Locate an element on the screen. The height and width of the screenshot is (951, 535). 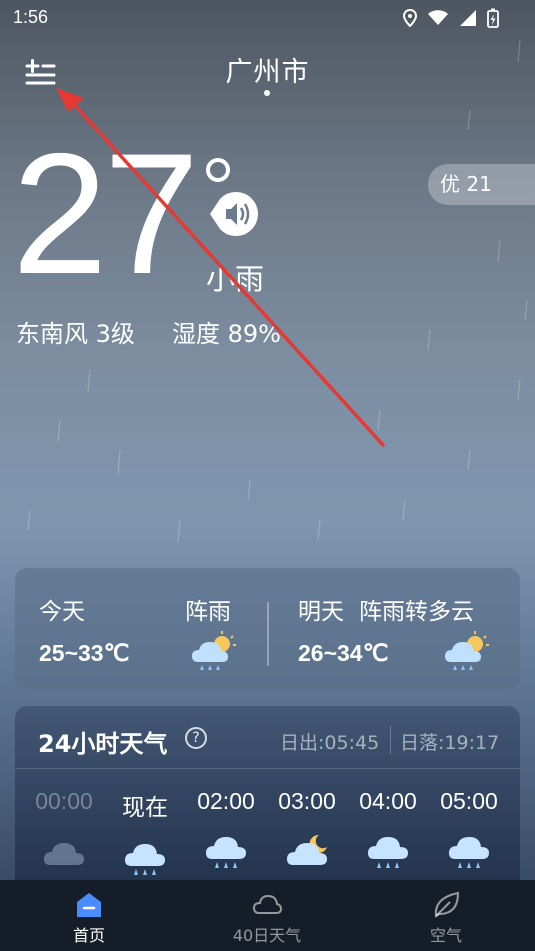
hour-item: 04:00 is located at coordinates (388, 829).